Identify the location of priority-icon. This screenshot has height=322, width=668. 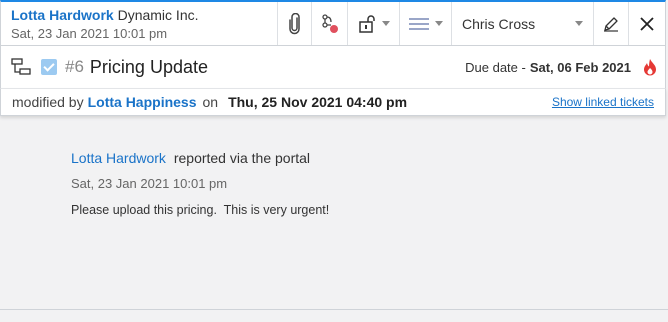
(418, 23).